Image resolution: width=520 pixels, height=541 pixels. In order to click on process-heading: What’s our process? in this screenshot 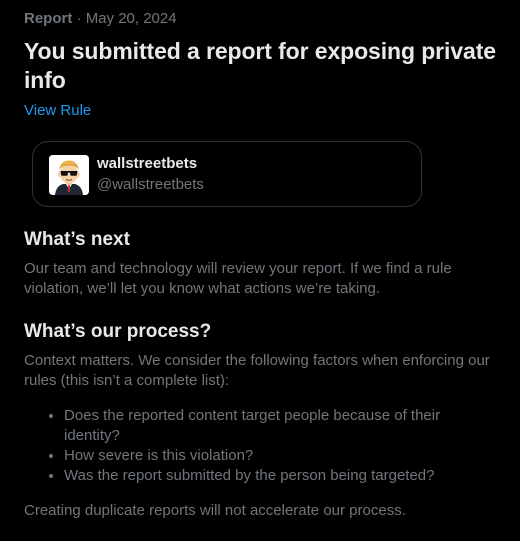, I will do `click(118, 331)`.